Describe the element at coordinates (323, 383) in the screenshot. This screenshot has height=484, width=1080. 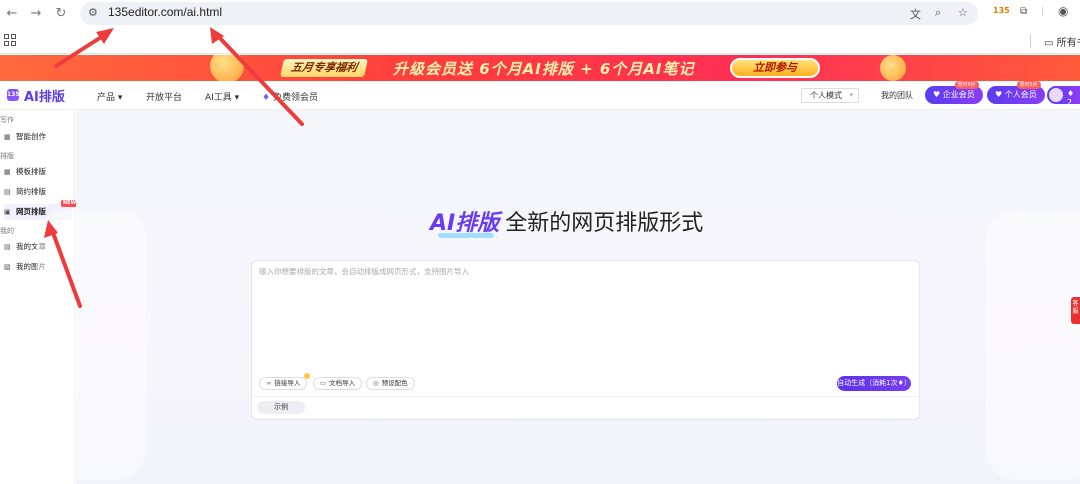
I see `doc-icon: ▭` at that location.